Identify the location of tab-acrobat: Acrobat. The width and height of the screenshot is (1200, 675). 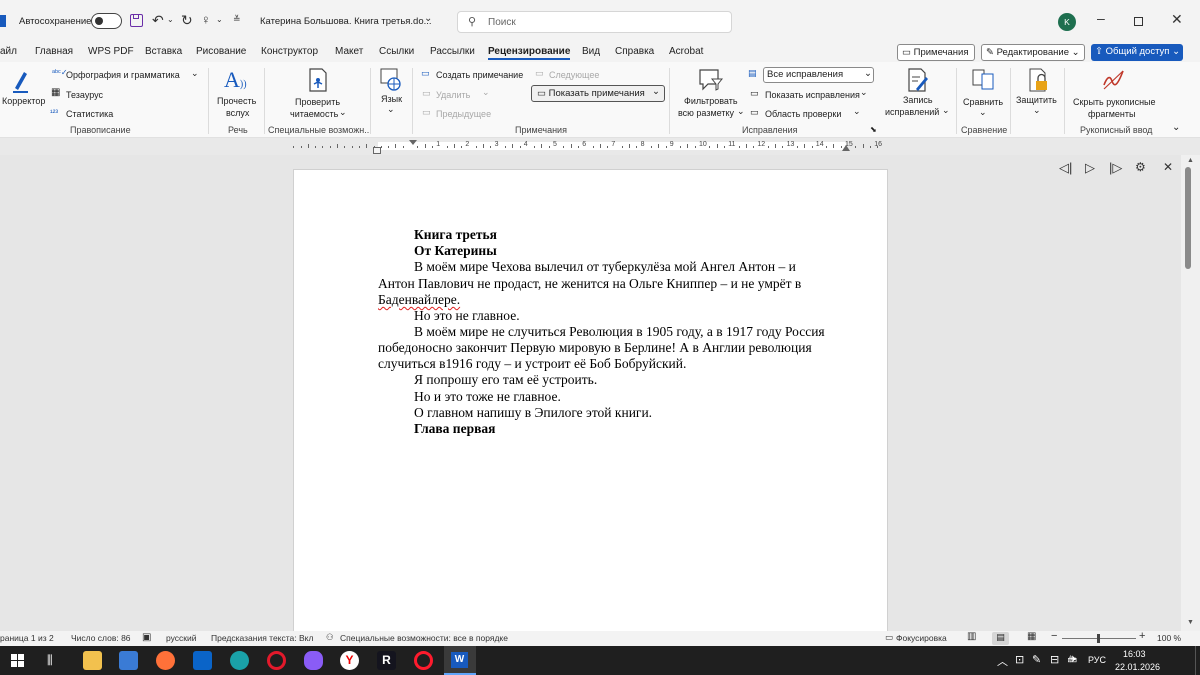
(686, 51).